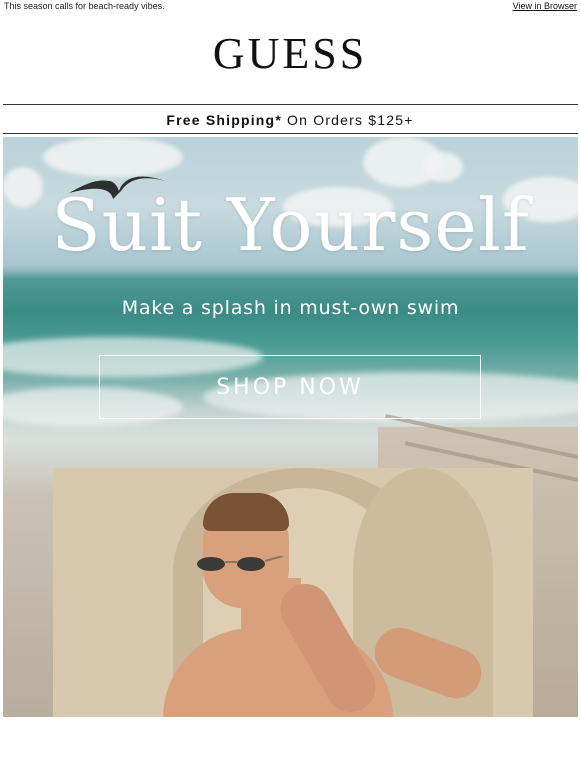  What do you see at coordinates (545, 6) in the screenshot?
I see `view-in-browser-link: View in Browser` at bounding box center [545, 6].